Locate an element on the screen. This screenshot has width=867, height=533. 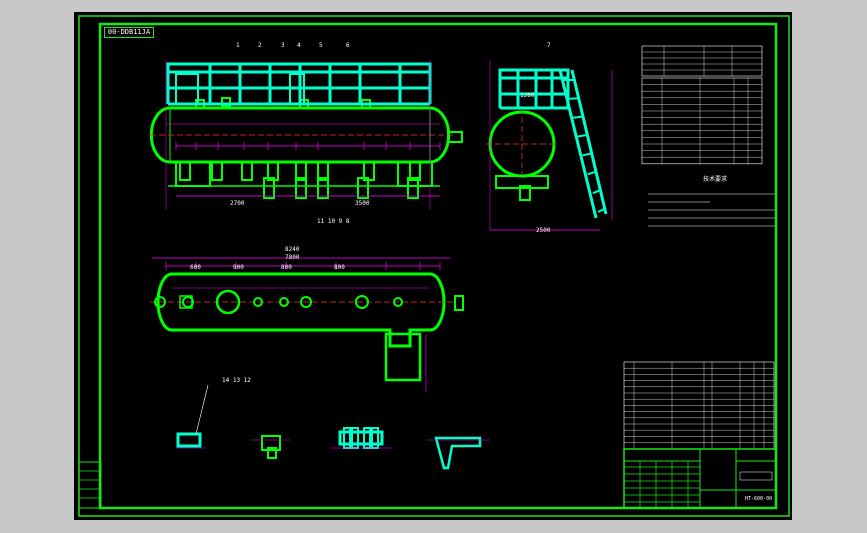
callout-7: 7 is located at coordinates (549, 45).